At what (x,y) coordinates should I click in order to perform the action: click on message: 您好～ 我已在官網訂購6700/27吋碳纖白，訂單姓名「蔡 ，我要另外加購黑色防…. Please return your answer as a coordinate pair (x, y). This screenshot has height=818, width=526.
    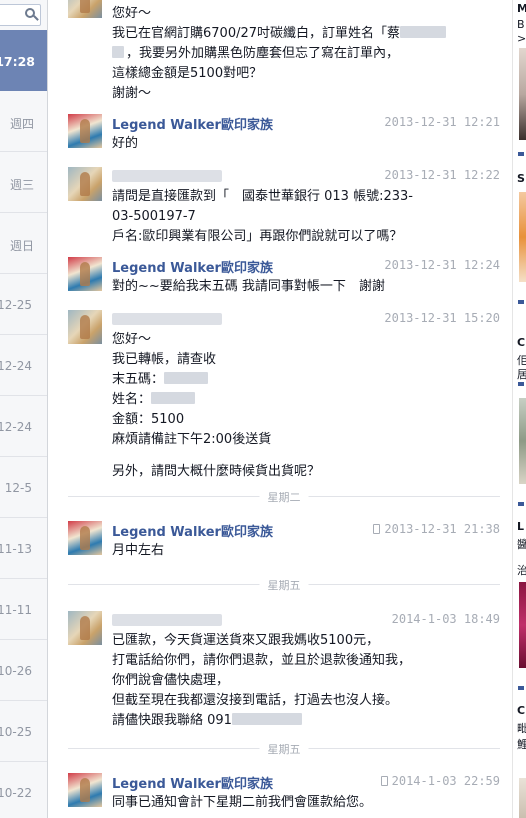
    Looking at the image, I should click on (284, 52).